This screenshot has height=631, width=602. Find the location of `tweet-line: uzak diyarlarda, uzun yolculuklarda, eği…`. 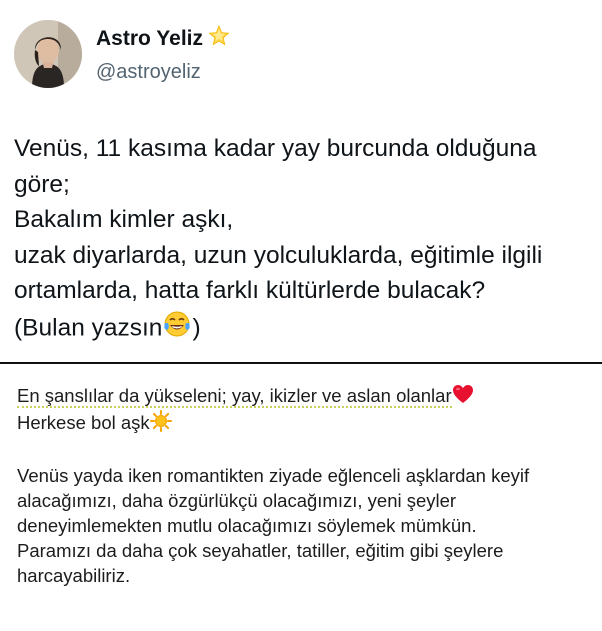

tweet-line: uzak diyarlarda, uzun yolculuklarda, eği… is located at coordinates (278, 255).